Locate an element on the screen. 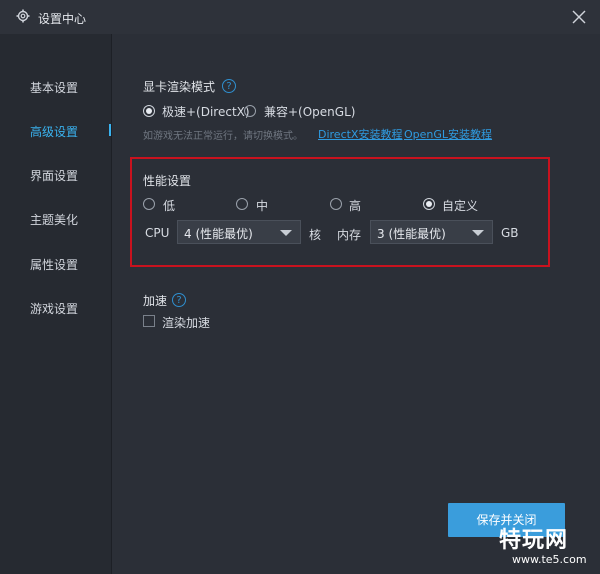 The height and width of the screenshot is (574, 600). accel-title: 加速 is located at coordinates (155, 301).